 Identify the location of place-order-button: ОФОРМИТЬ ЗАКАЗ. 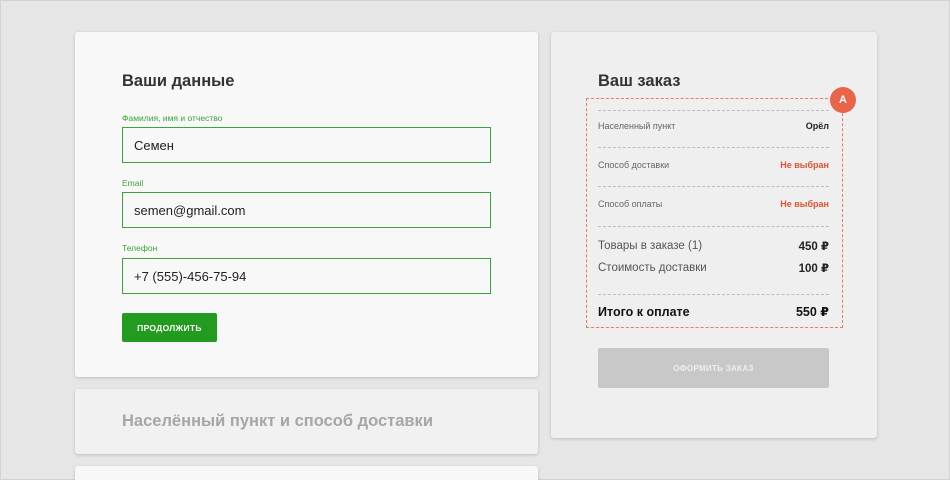
(713, 368).